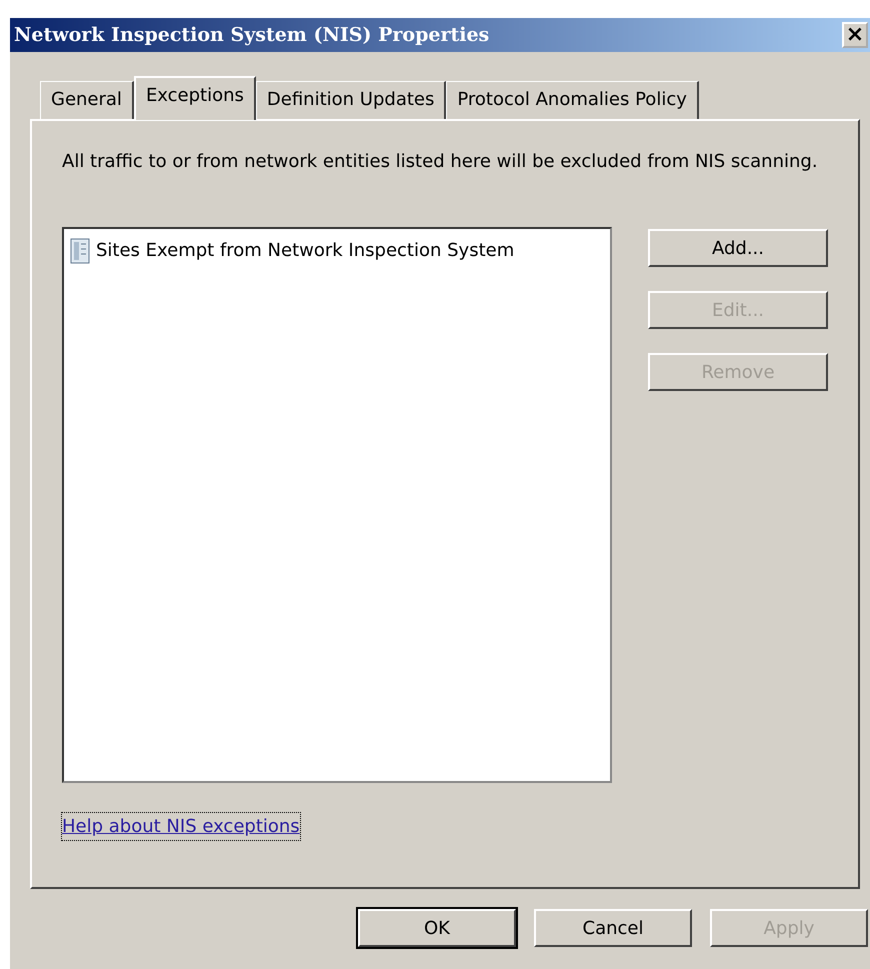  Describe the element at coordinates (252, 35) in the screenshot. I see `window-title: Network Inspection System (NIS) Properties` at that location.